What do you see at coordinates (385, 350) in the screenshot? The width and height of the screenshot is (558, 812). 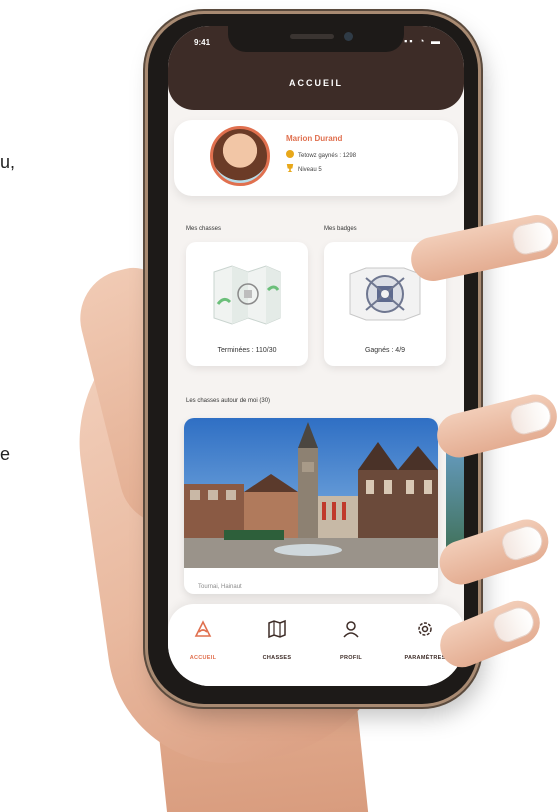 I see `badges-count: Gagnés : 4/9` at bounding box center [385, 350].